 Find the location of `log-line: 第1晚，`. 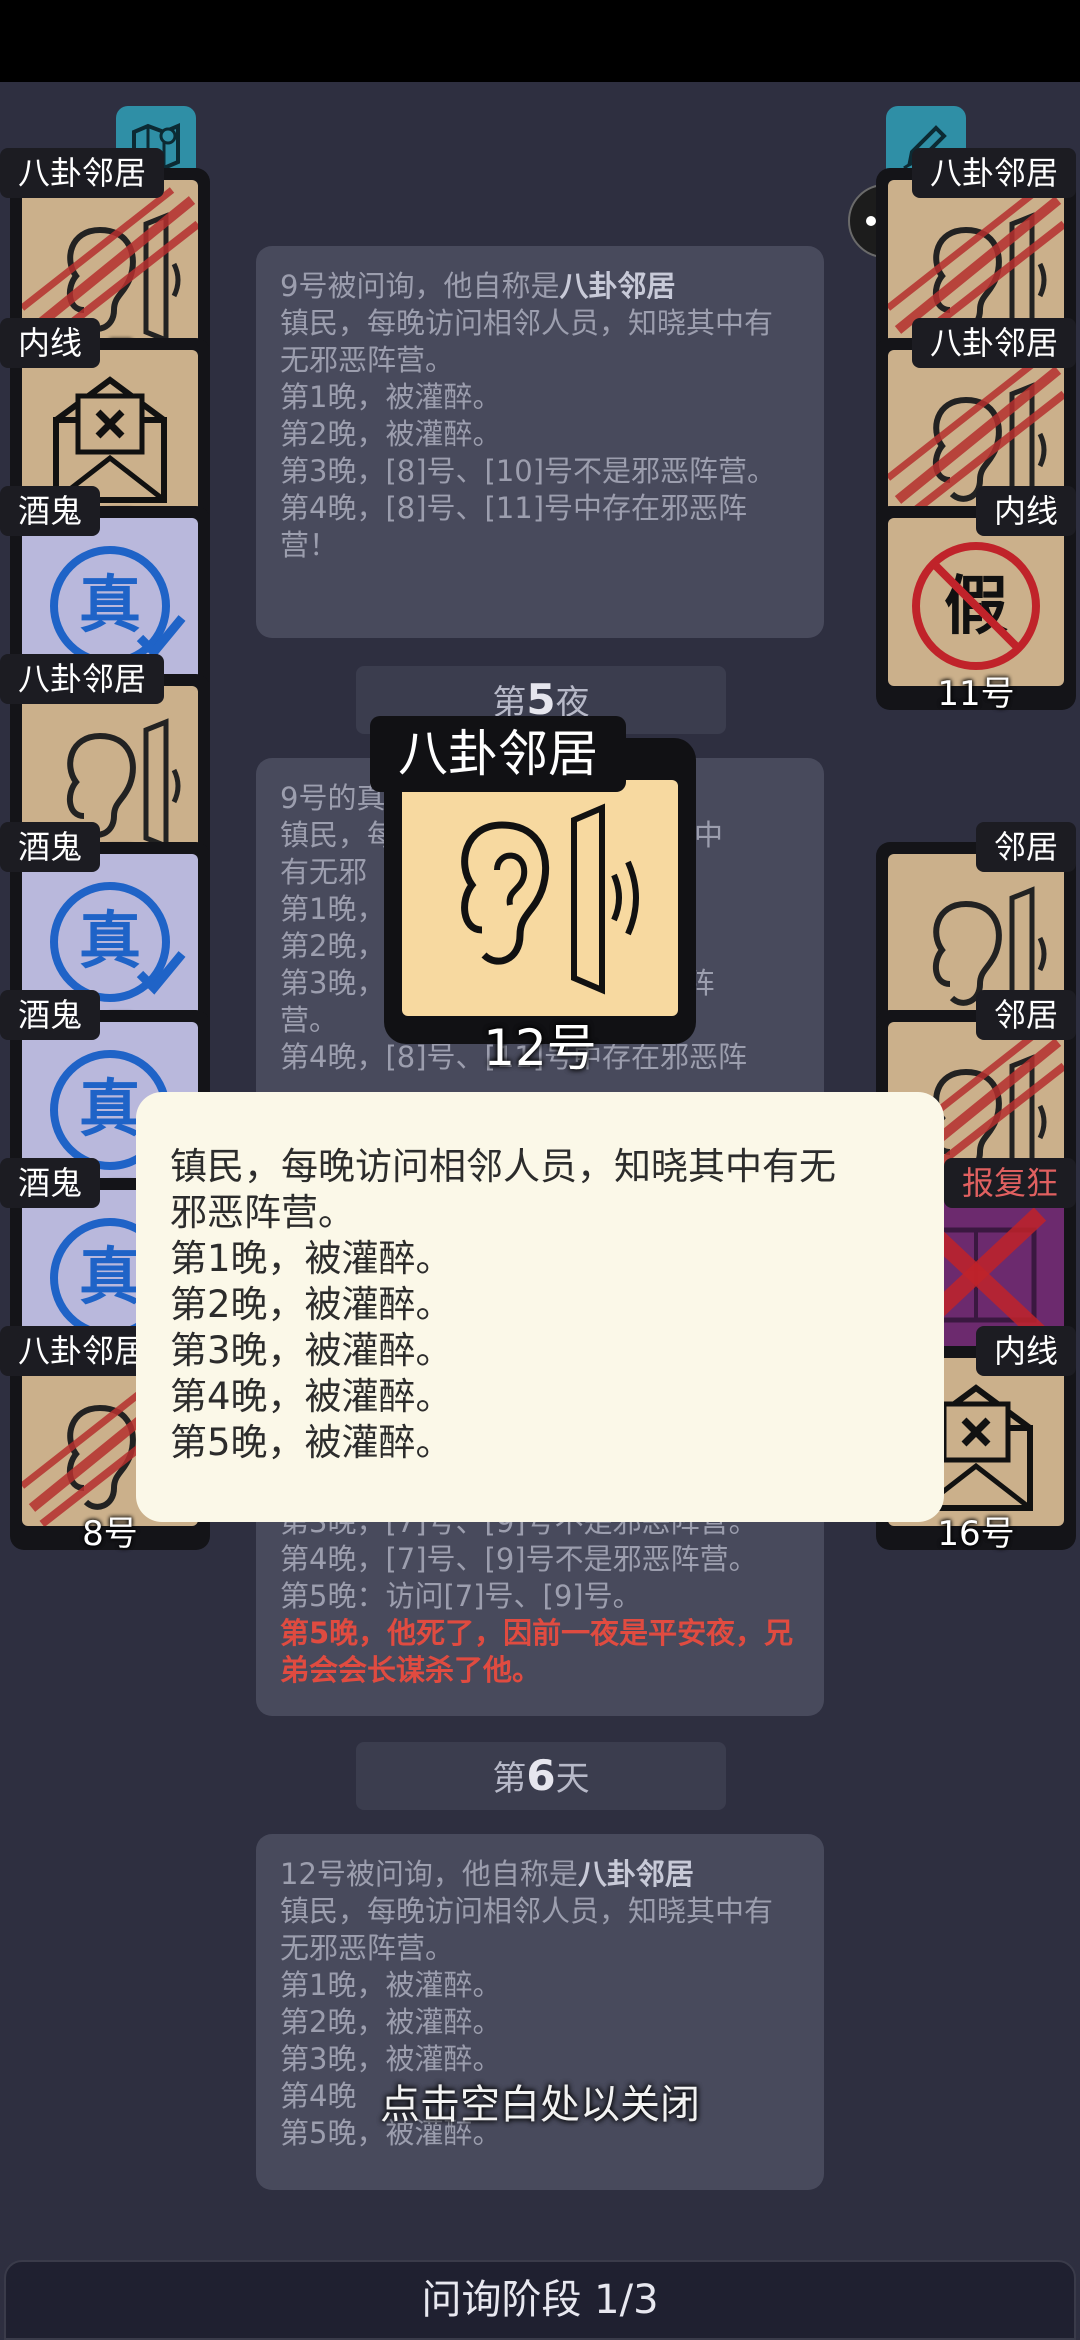

log-line: 第1晚， is located at coordinates (333, 909).